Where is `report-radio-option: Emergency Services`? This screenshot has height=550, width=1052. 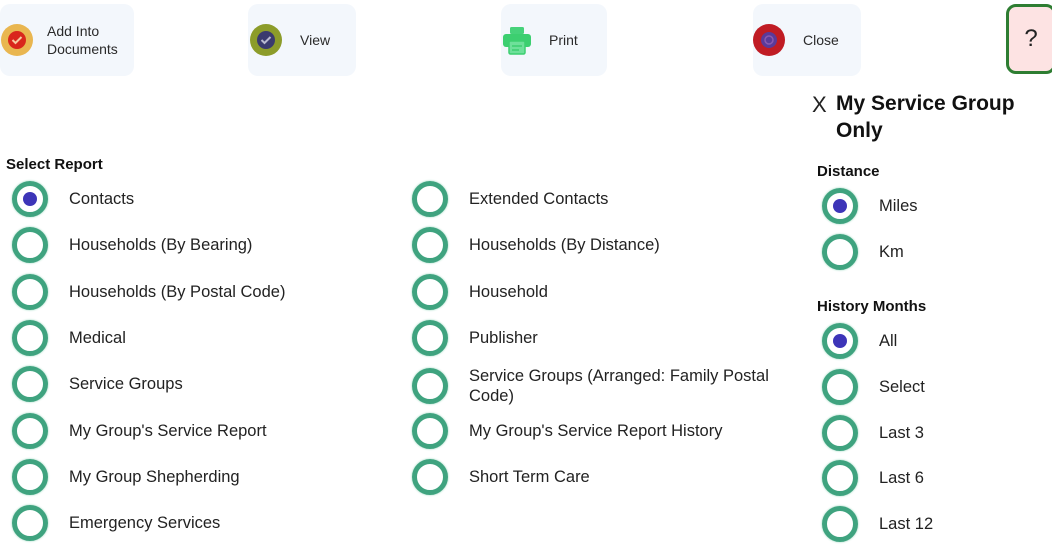
report-radio-option: Emergency Services is located at coordinates (116, 523).